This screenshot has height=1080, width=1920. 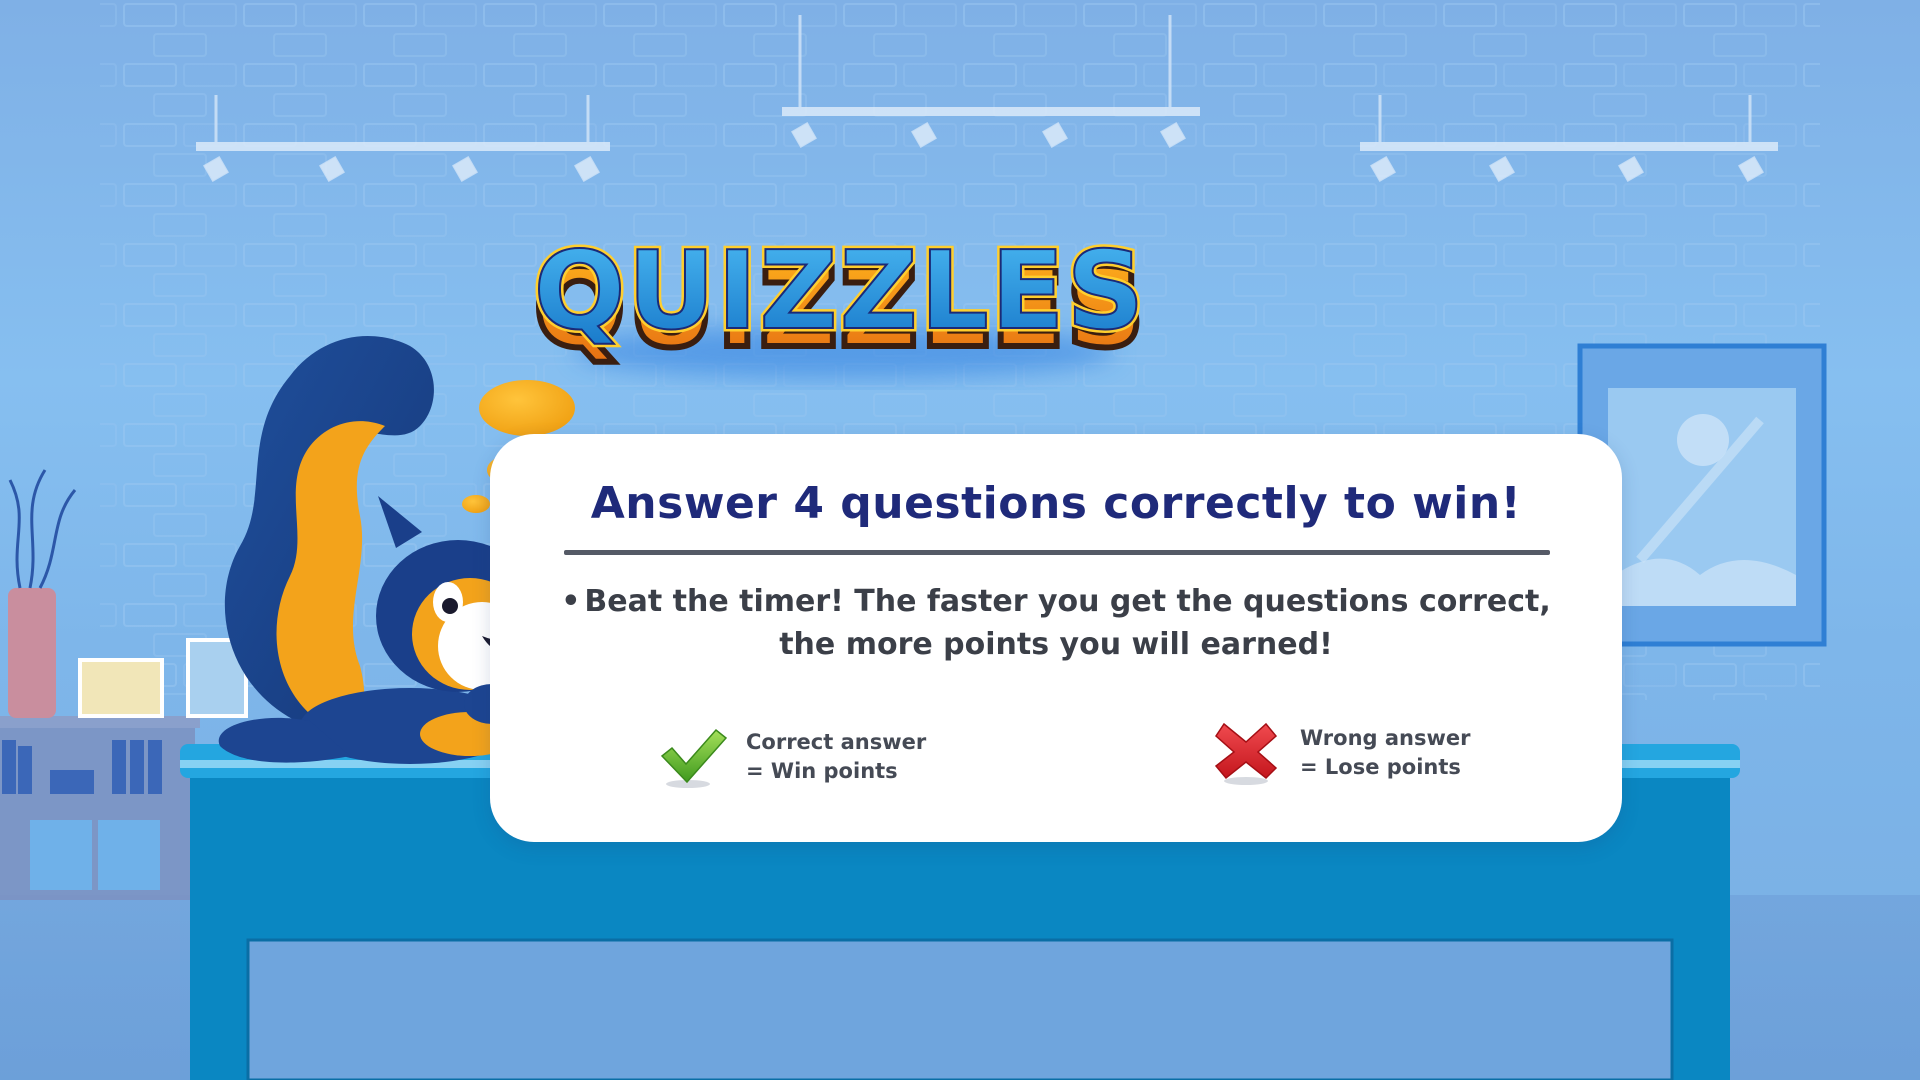 I want to click on legend-wrong: Wrong answer = Lose points, so click(x=1341, y=753).